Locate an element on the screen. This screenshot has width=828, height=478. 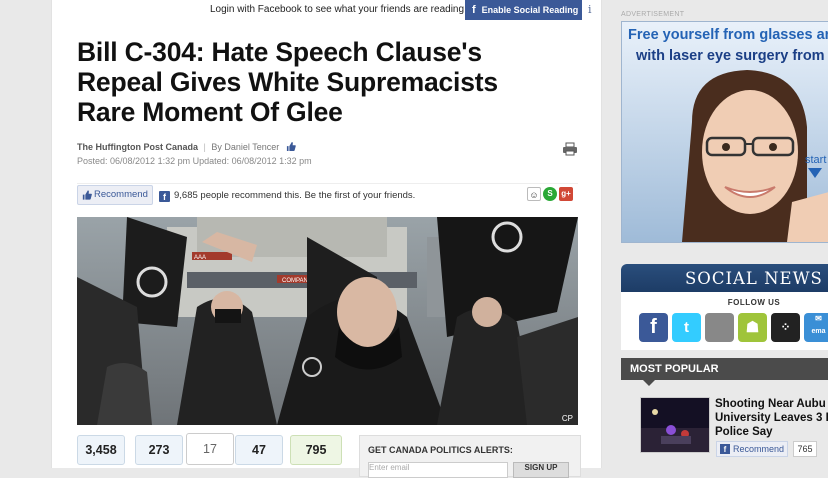
alerts-title: GET CANADA POLITICS ALERTS: is located at coordinates (440, 450).